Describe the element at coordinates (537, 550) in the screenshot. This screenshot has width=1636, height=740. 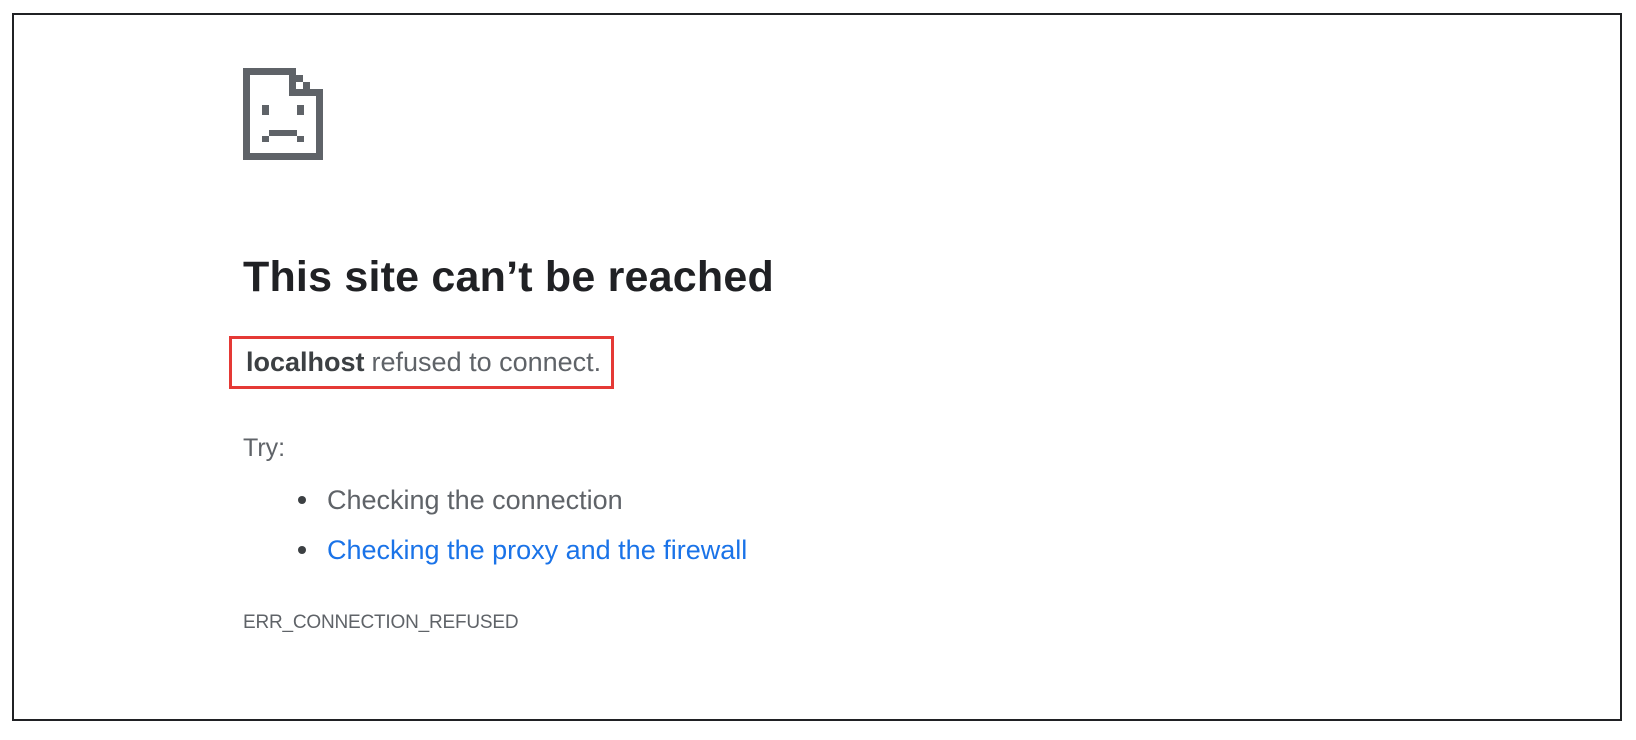
I see `suggestion-link-text: Checking the proxy and the firewall` at that location.